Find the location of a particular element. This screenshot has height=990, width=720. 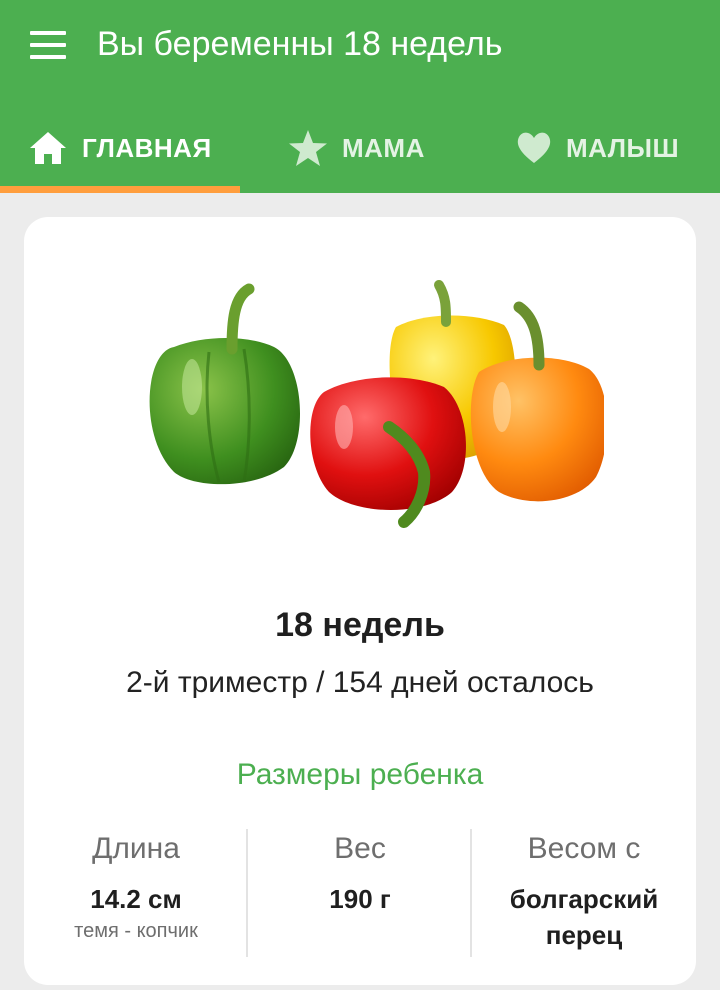

home-icon is located at coordinates (48, 148).